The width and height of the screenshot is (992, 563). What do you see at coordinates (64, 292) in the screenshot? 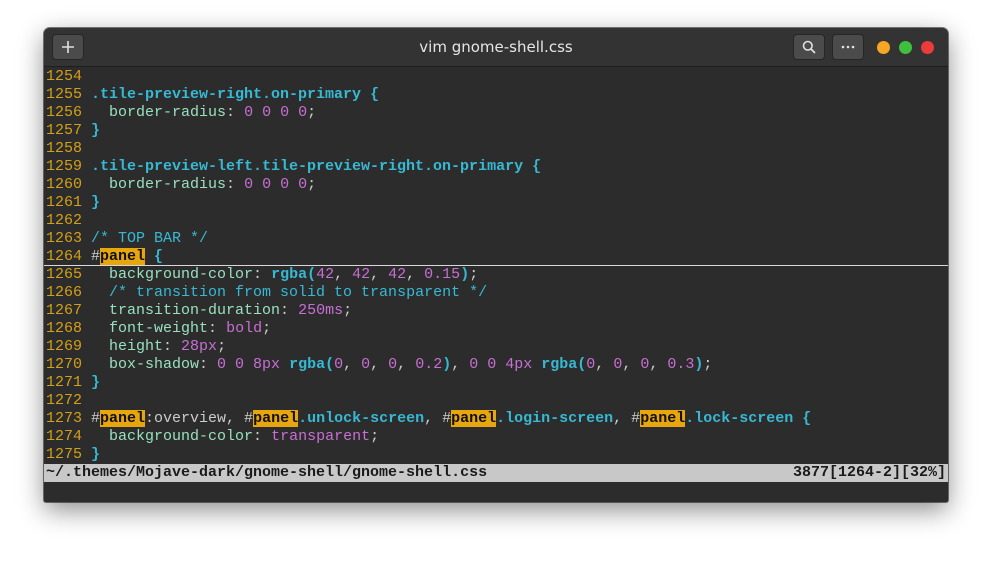
I see `line-number: 1266` at bounding box center [64, 292].